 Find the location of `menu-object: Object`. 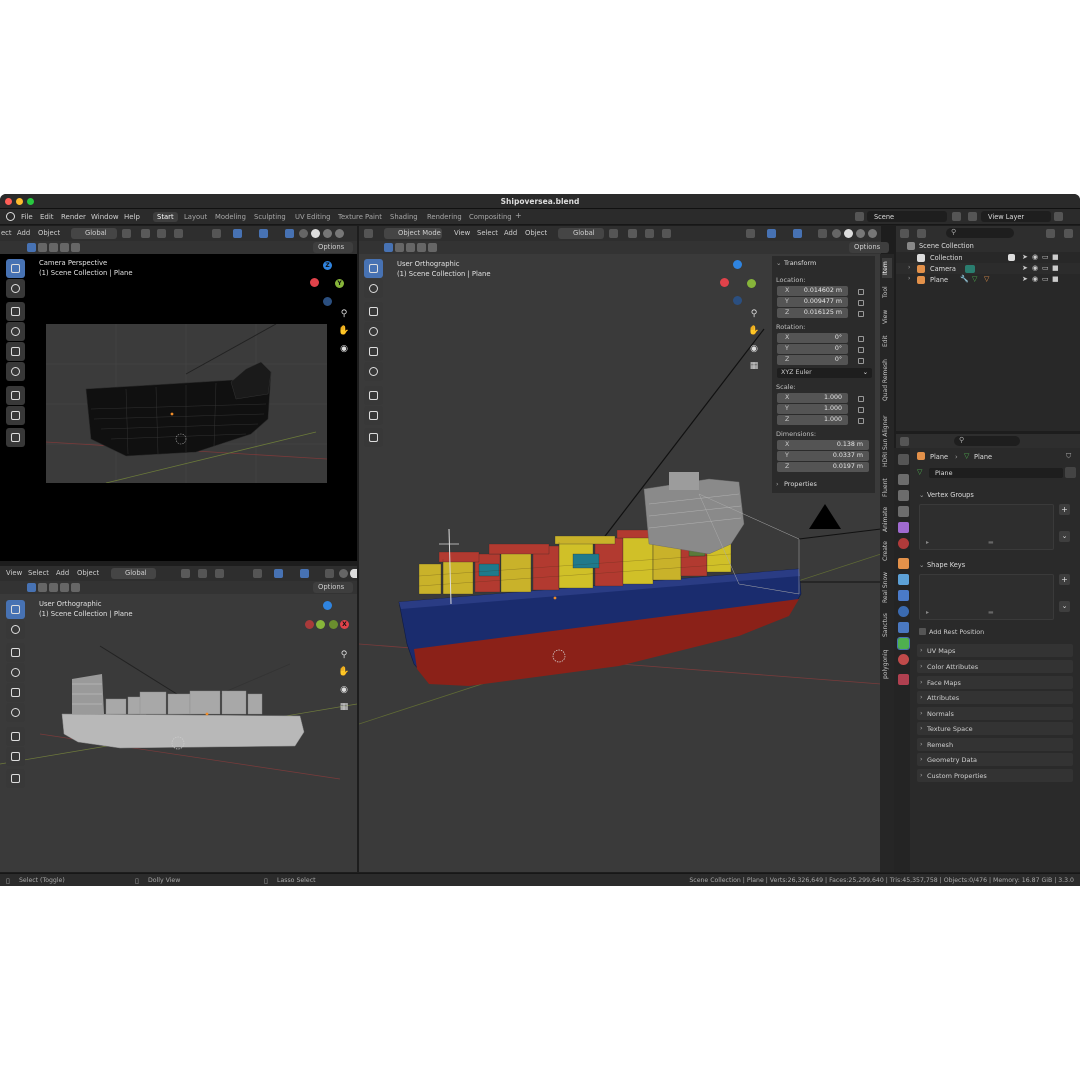

menu-object: Object is located at coordinates (88, 573).